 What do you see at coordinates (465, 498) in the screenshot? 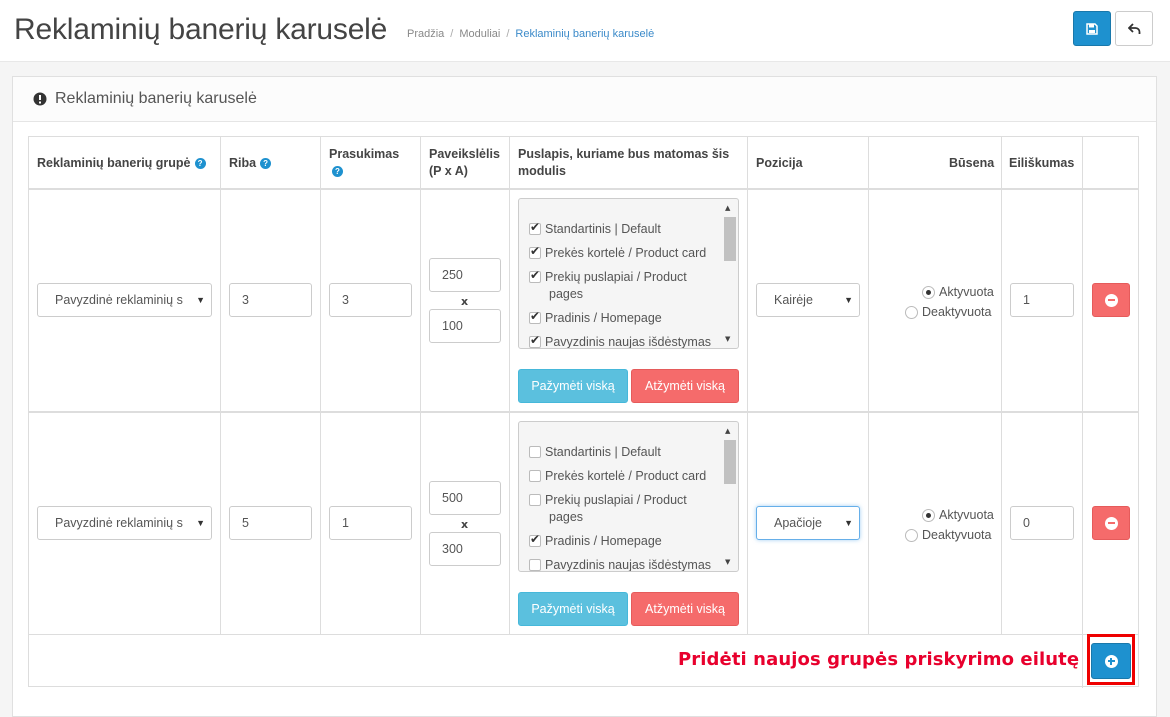
I see `width-input: 500` at bounding box center [465, 498].